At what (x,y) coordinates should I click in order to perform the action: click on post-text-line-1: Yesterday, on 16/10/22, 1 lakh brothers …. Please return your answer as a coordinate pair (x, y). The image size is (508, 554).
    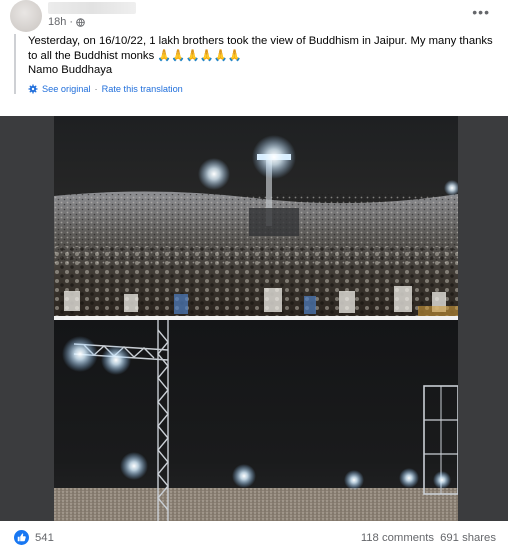
    Looking at the image, I should click on (260, 41).